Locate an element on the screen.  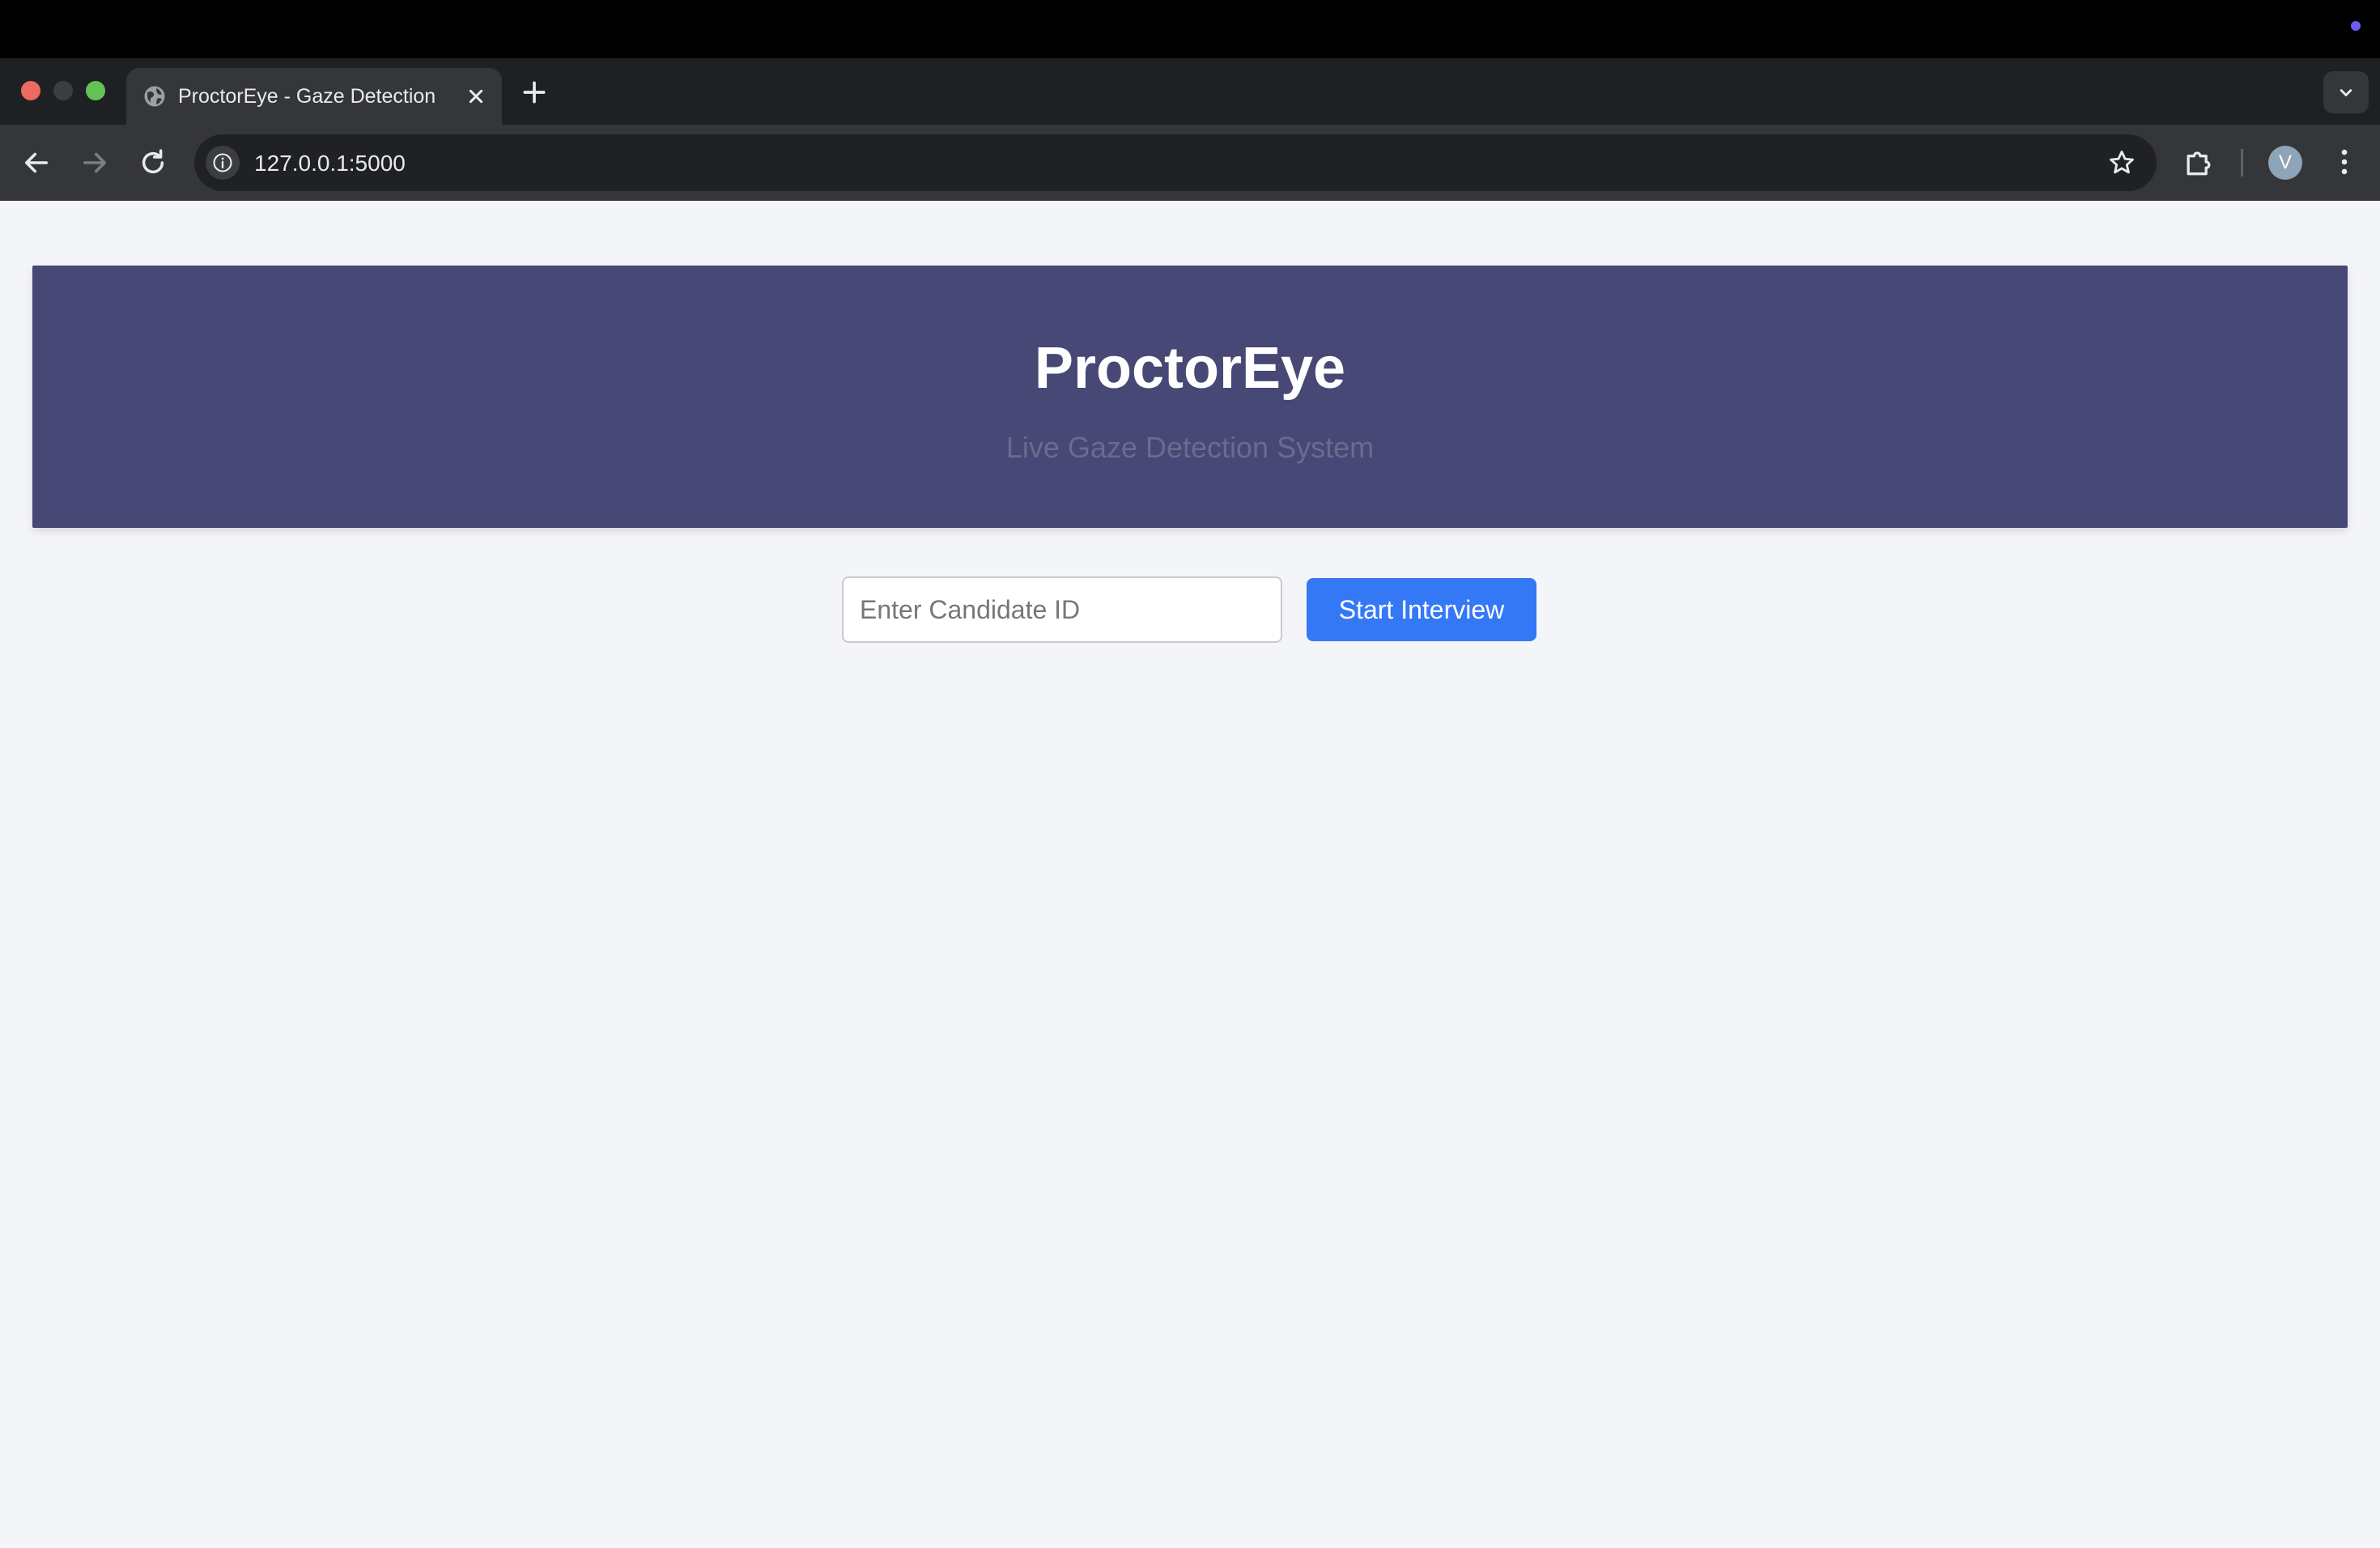
globe-icon is located at coordinates (155, 96).